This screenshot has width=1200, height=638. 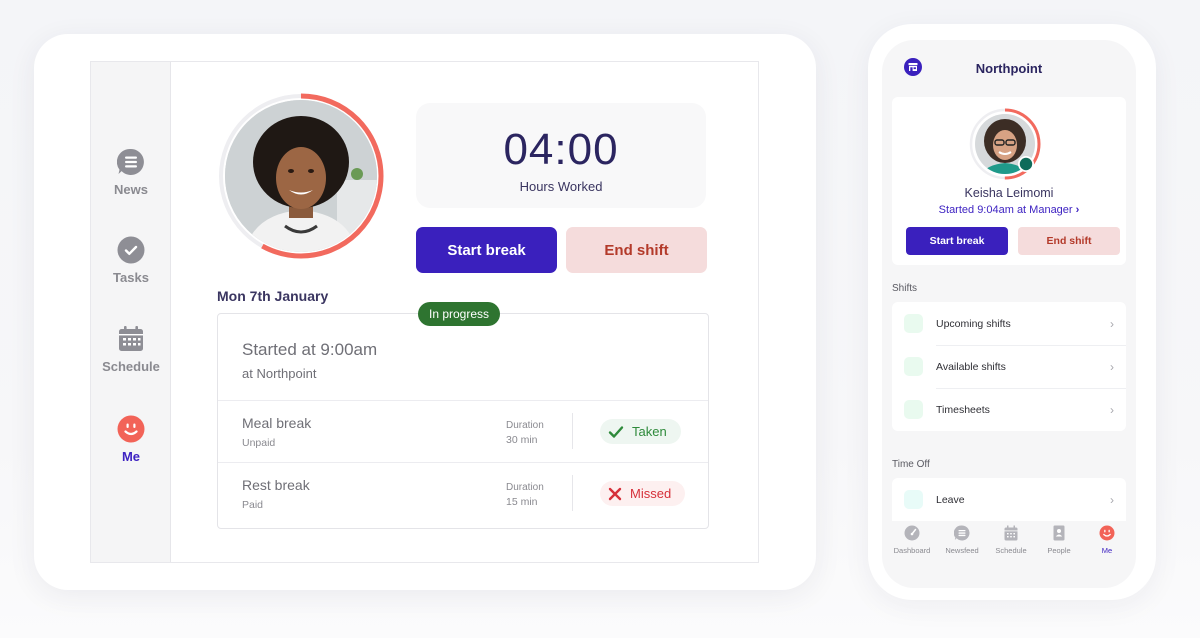 What do you see at coordinates (561, 149) in the screenshot?
I see `hours-worked-value: 04:00` at bounding box center [561, 149].